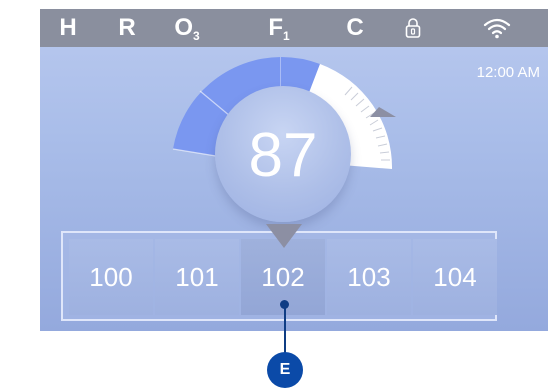 Image resolution: width=548 pixels, height=388 pixels. What do you see at coordinates (111, 277) in the screenshot?
I see `temp-option-100: 100` at bounding box center [111, 277].